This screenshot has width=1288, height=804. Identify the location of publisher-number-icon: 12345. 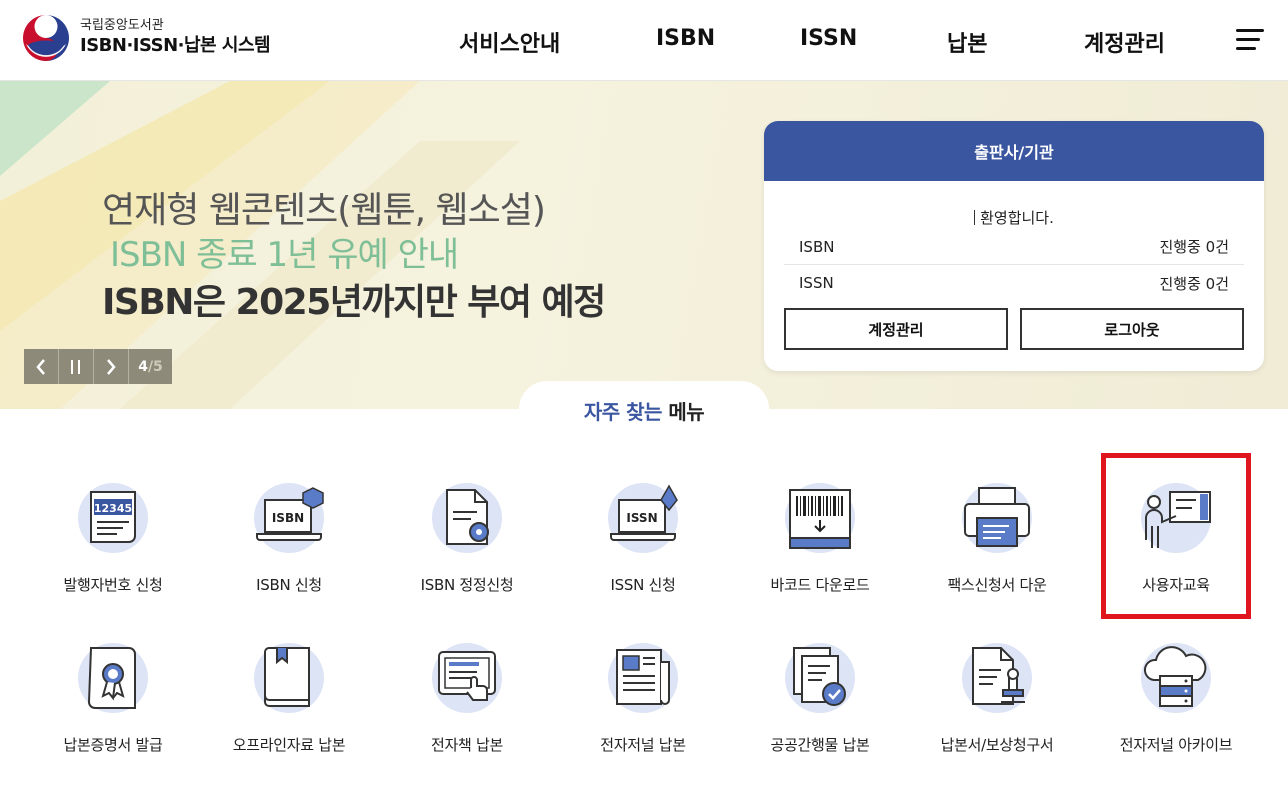
(113, 518).